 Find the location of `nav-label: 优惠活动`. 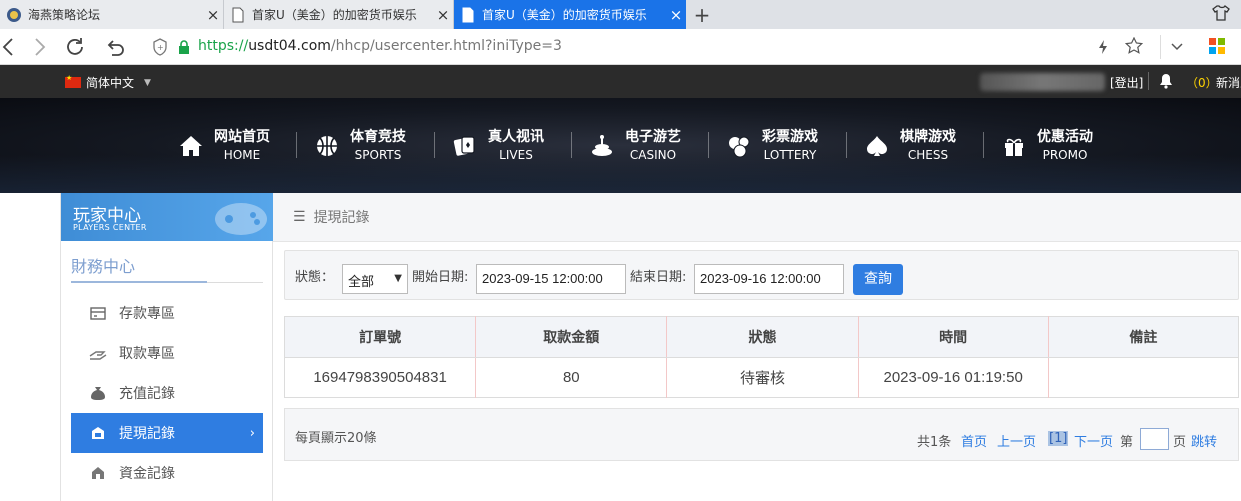

nav-label: 优惠活动 is located at coordinates (1065, 137).